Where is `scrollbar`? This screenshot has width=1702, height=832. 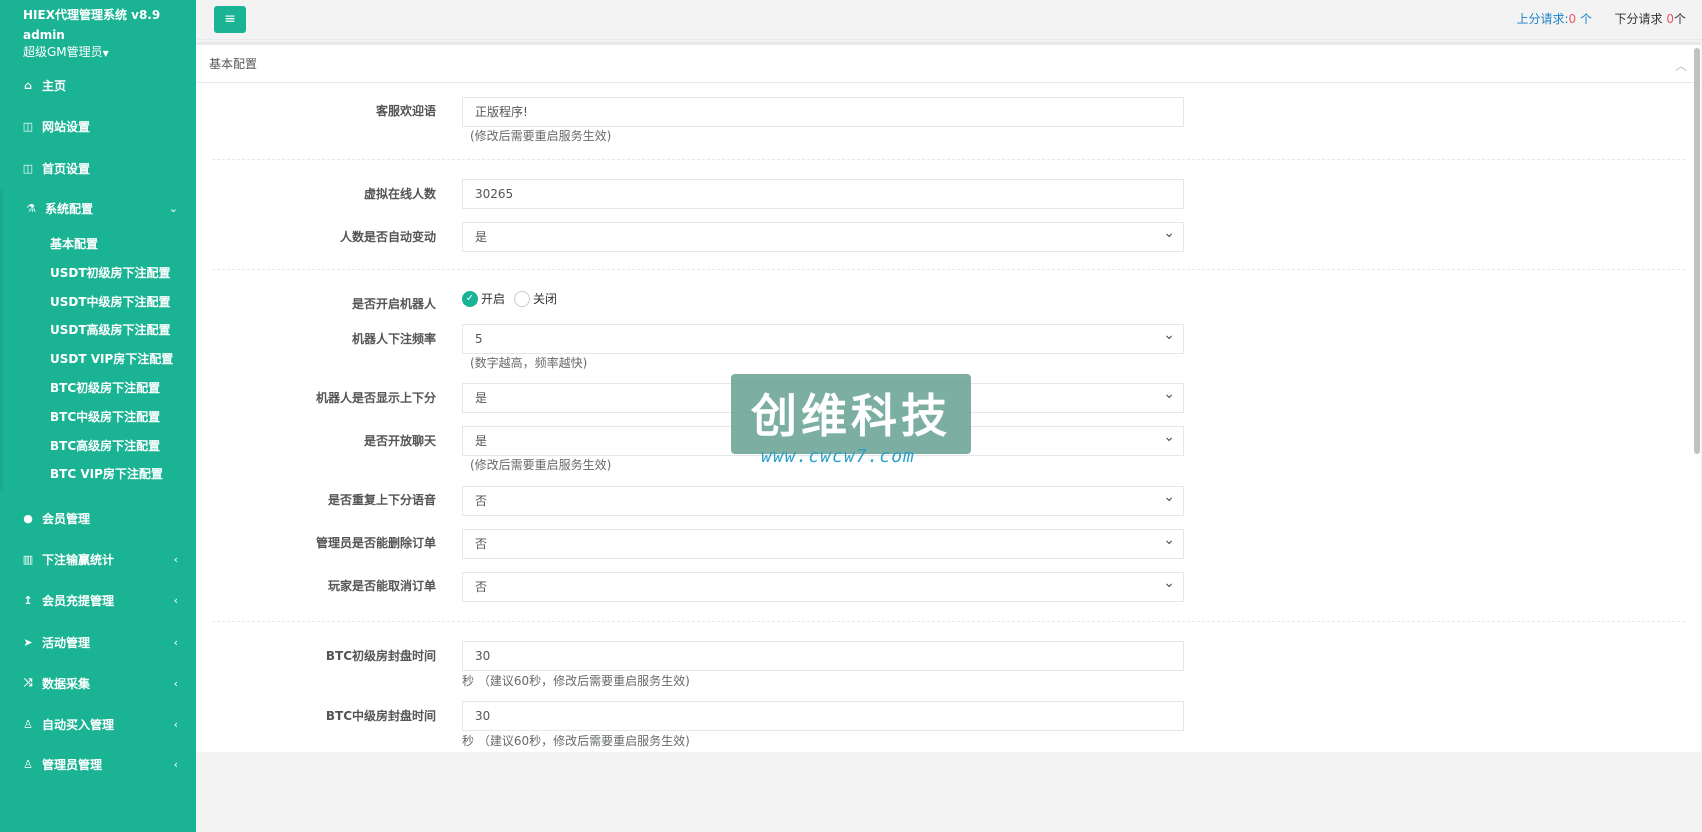 scrollbar is located at coordinates (1697, 251).